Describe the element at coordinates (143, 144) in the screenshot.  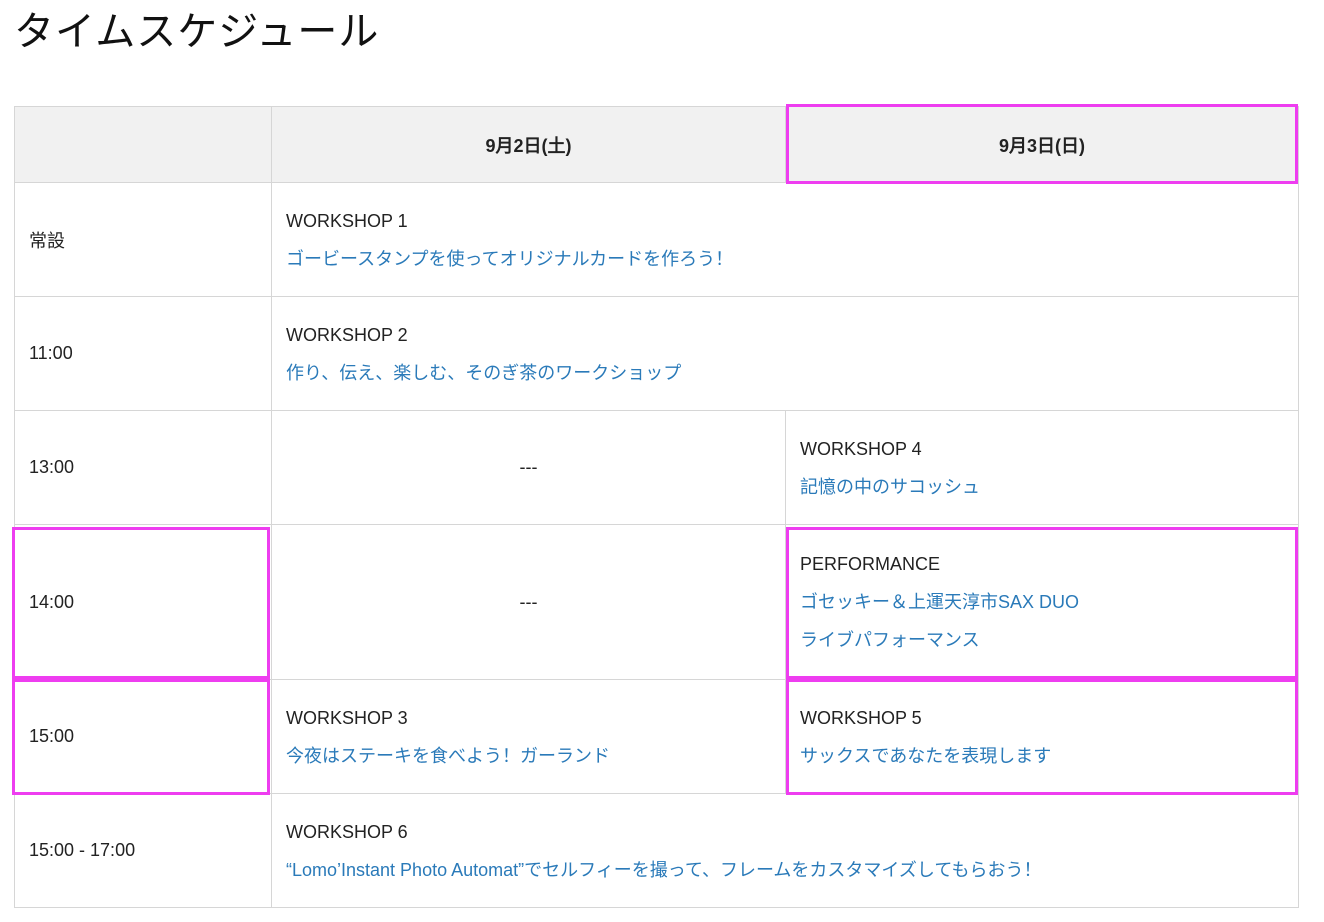
I see `header-time-cell` at that location.